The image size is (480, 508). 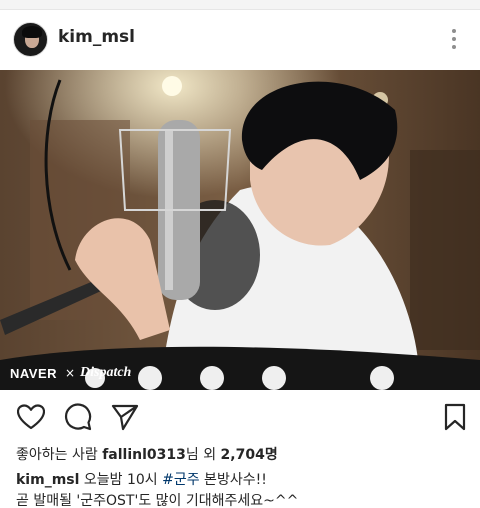 What do you see at coordinates (445, 250) in the screenshot?
I see `acoustic-panel-right` at bounding box center [445, 250].